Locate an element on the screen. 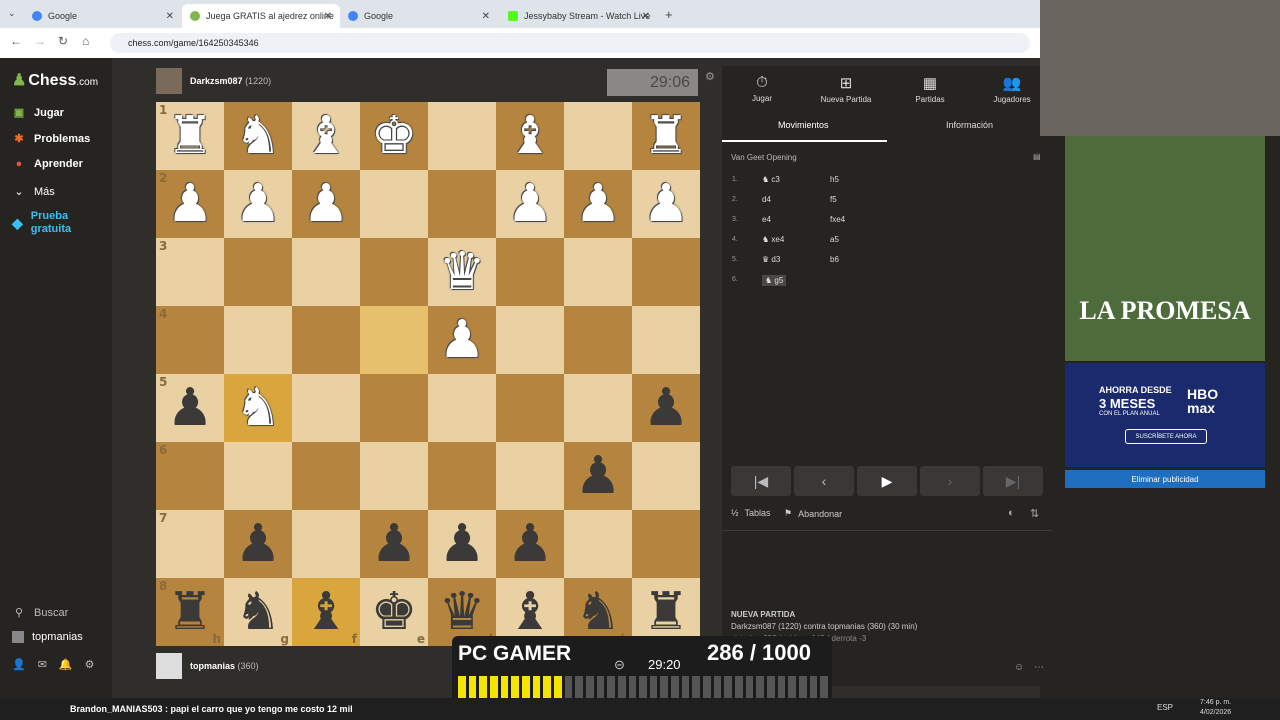 The width and height of the screenshot is (1280, 720). more-icon: ⋯ is located at coordinates (1039, 667).